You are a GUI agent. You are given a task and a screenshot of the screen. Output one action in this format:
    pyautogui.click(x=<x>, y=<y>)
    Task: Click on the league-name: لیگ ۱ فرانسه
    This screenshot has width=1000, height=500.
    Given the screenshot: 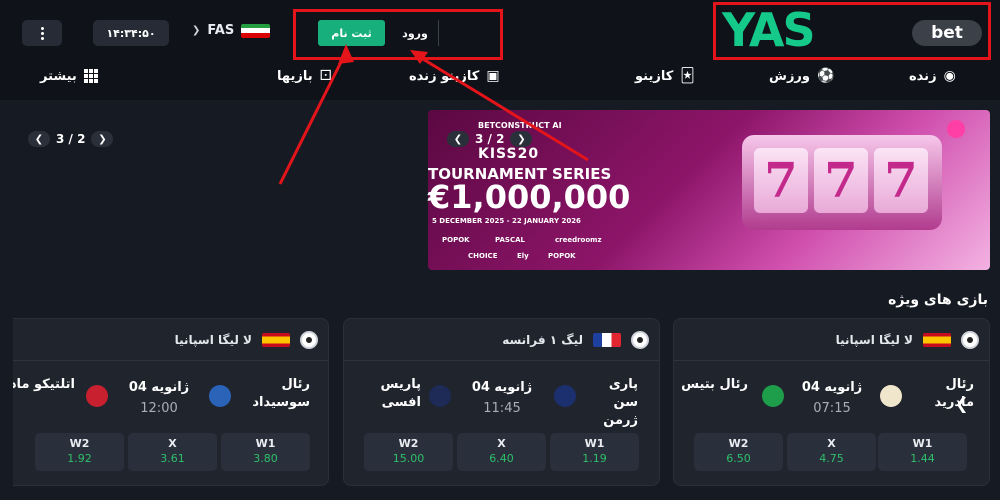 What is the action you would take?
    pyautogui.click(x=542, y=340)
    